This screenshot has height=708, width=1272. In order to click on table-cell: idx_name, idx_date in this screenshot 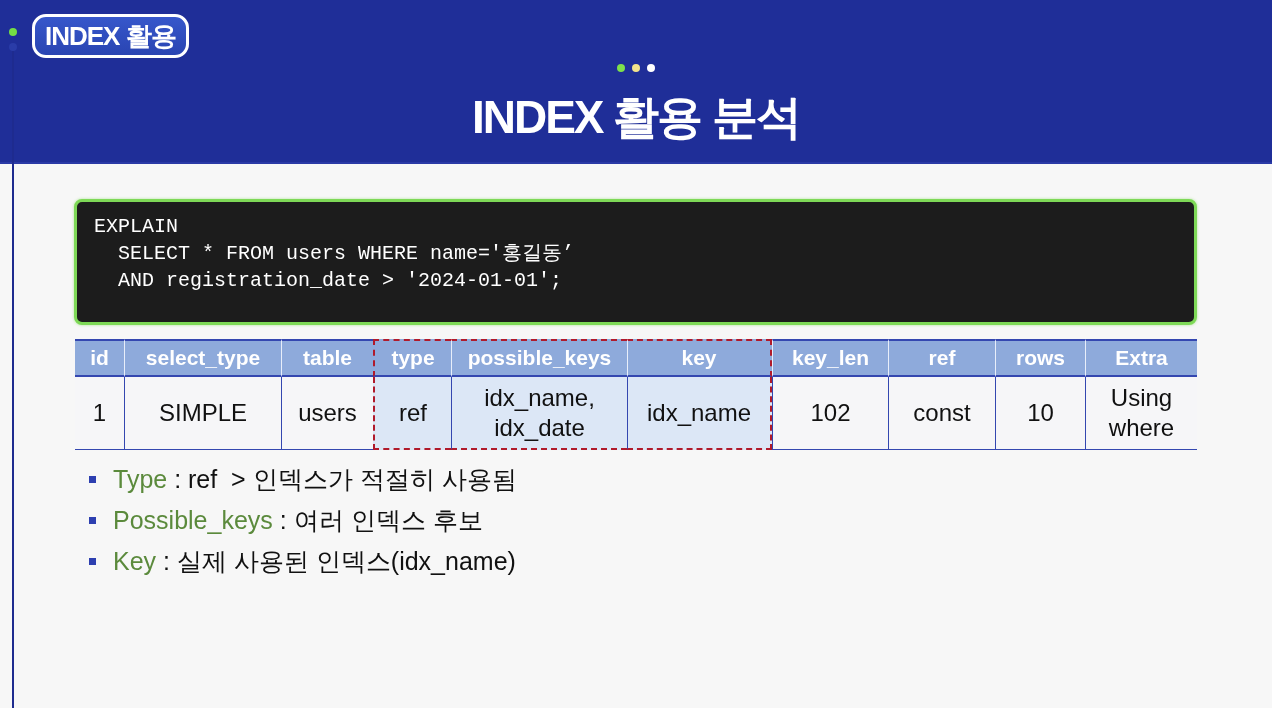, I will do `click(539, 413)`.